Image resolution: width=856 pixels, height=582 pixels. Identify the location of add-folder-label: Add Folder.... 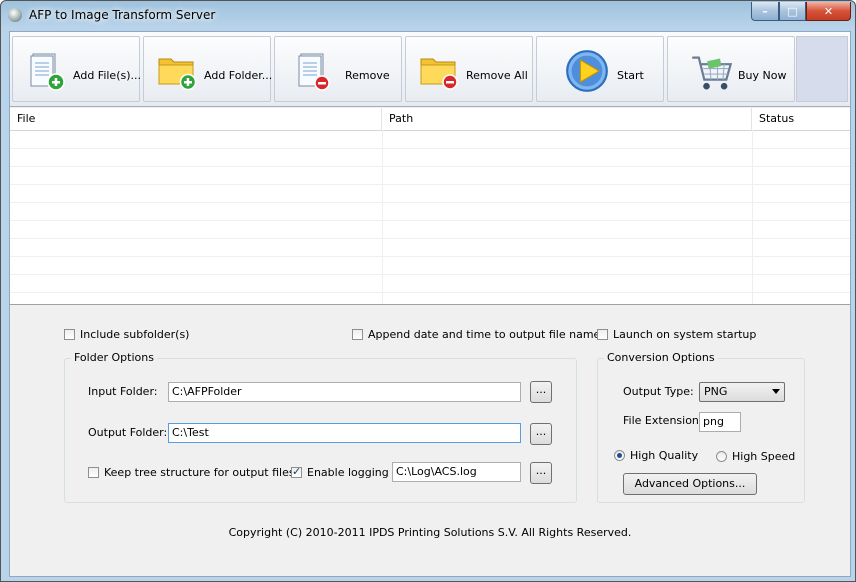
(238, 75).